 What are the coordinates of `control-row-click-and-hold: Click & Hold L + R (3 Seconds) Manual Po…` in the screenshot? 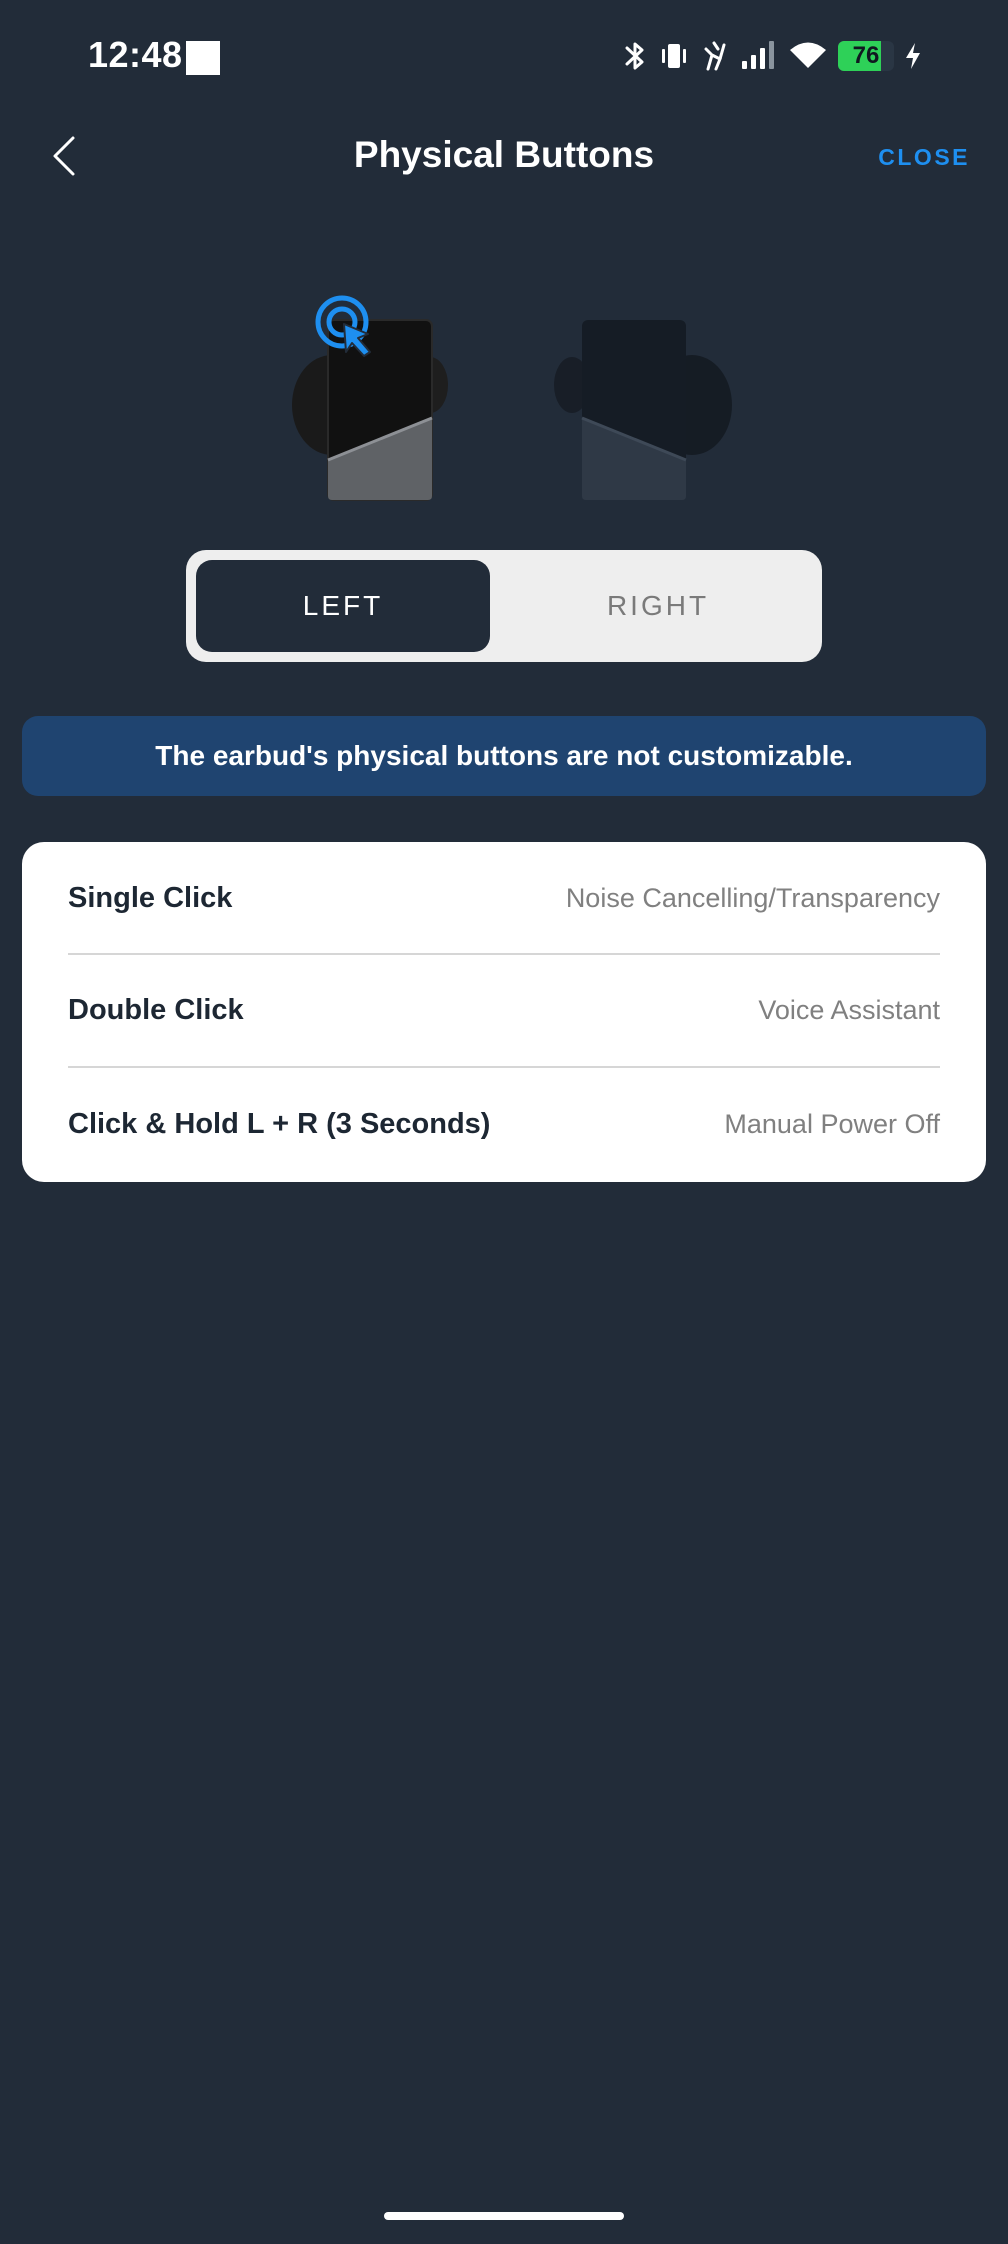 It's located at (504, 1124).